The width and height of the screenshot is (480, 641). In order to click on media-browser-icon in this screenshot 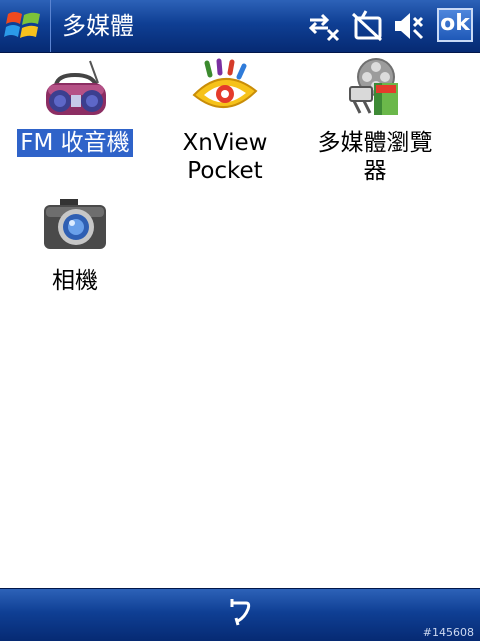, I will do `click(375, 90)`.